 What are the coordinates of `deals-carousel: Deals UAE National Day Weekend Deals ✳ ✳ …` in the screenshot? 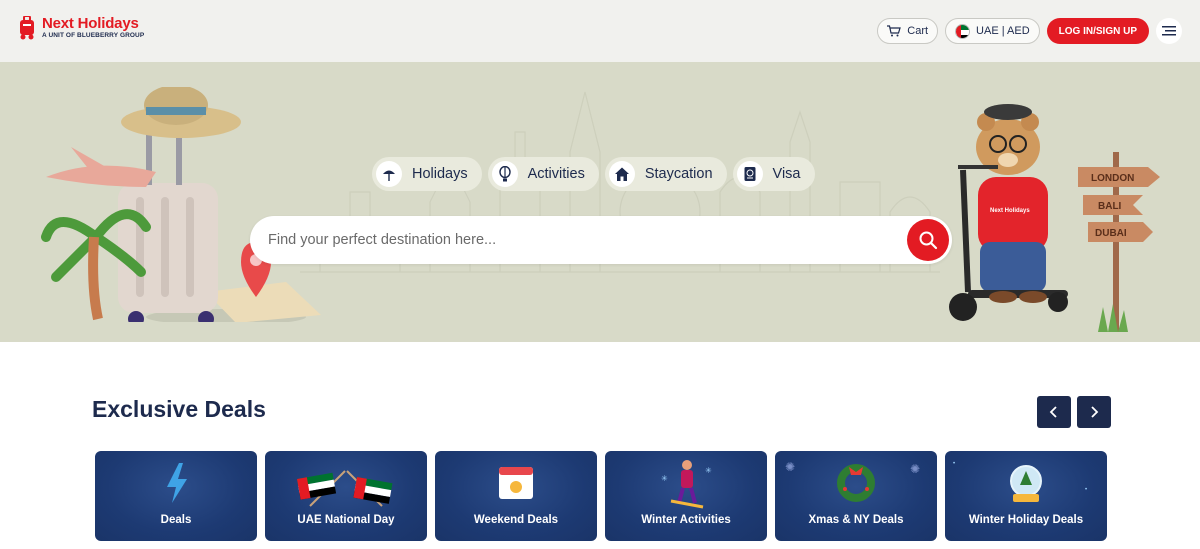 It's located at (601, 496).